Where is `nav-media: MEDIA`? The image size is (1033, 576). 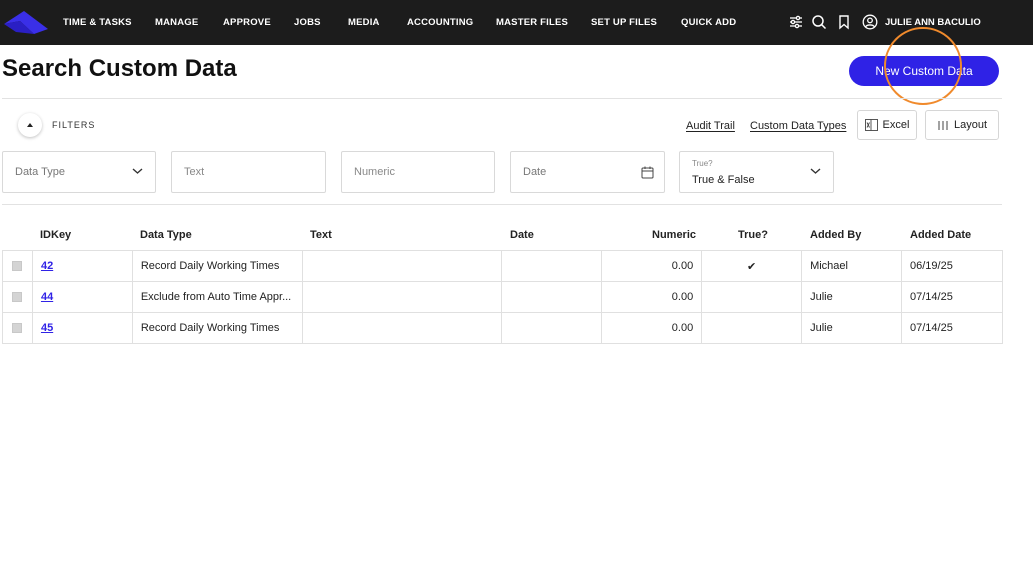
nav-media: MEDIA is located at coordinates (364, 22).